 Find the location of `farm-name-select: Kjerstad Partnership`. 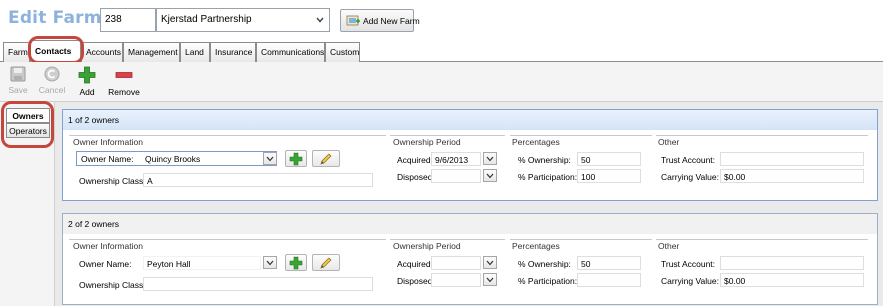

farm-name-select: Kjerstad Partnership is located at coordinates (243, 20).